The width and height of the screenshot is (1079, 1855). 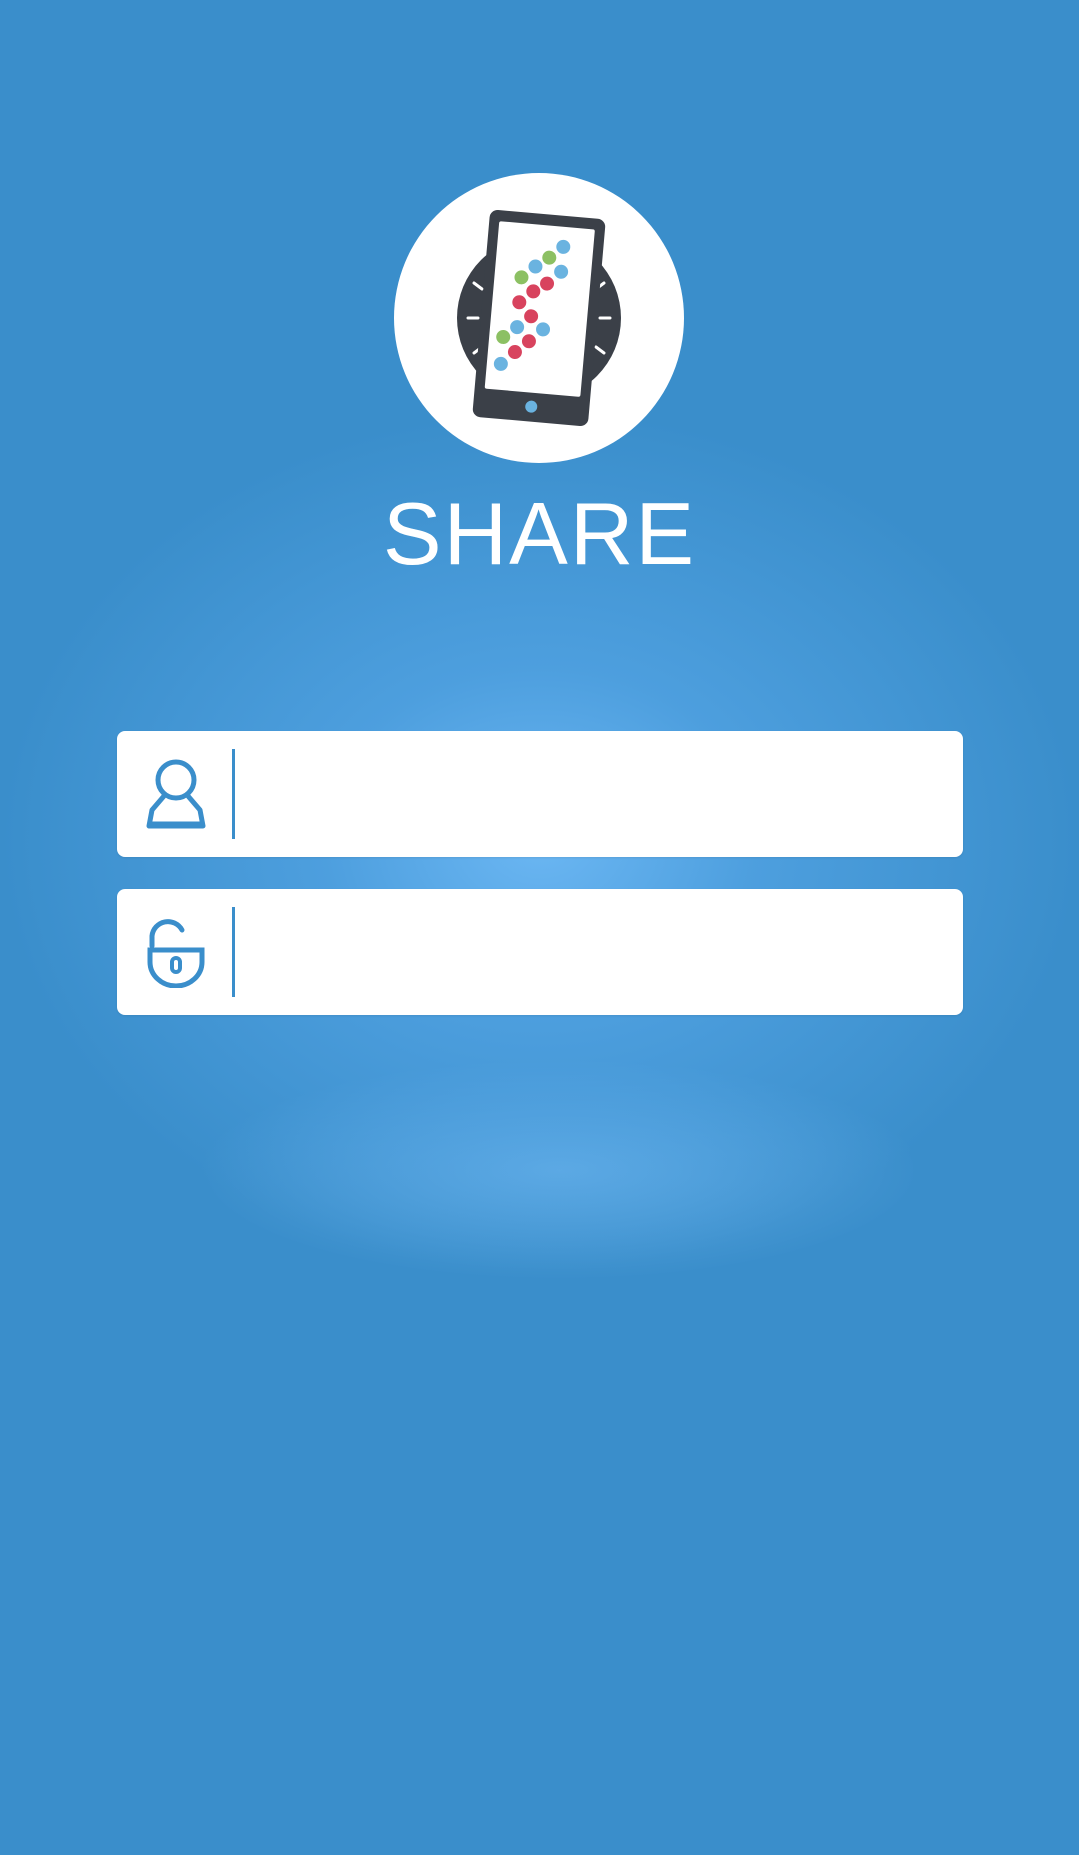 I want to click on password-field, so click(x=540, y=952).